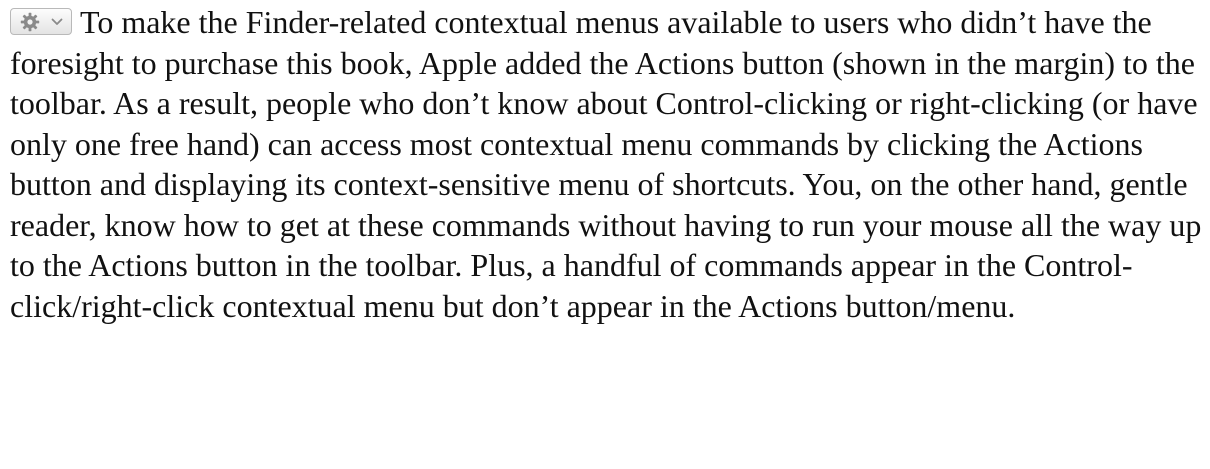  I want to click on chevron-down-icon, so click(57, 21).